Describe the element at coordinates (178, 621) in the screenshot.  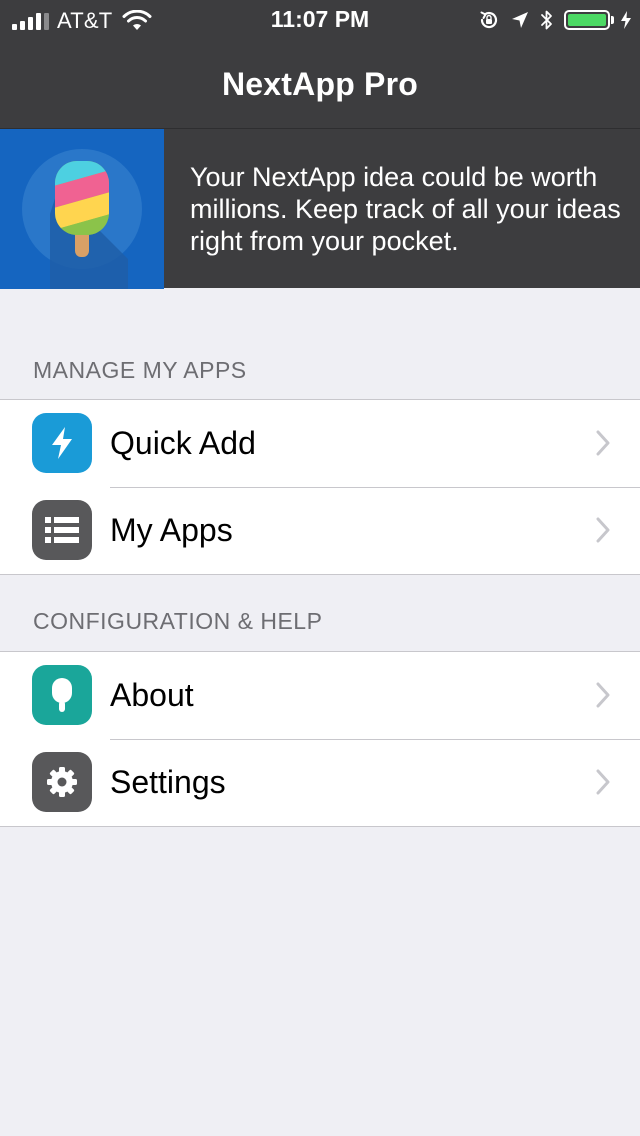
I see `section-header-configuration-help: CONFIGURATION & HELP` at that location.